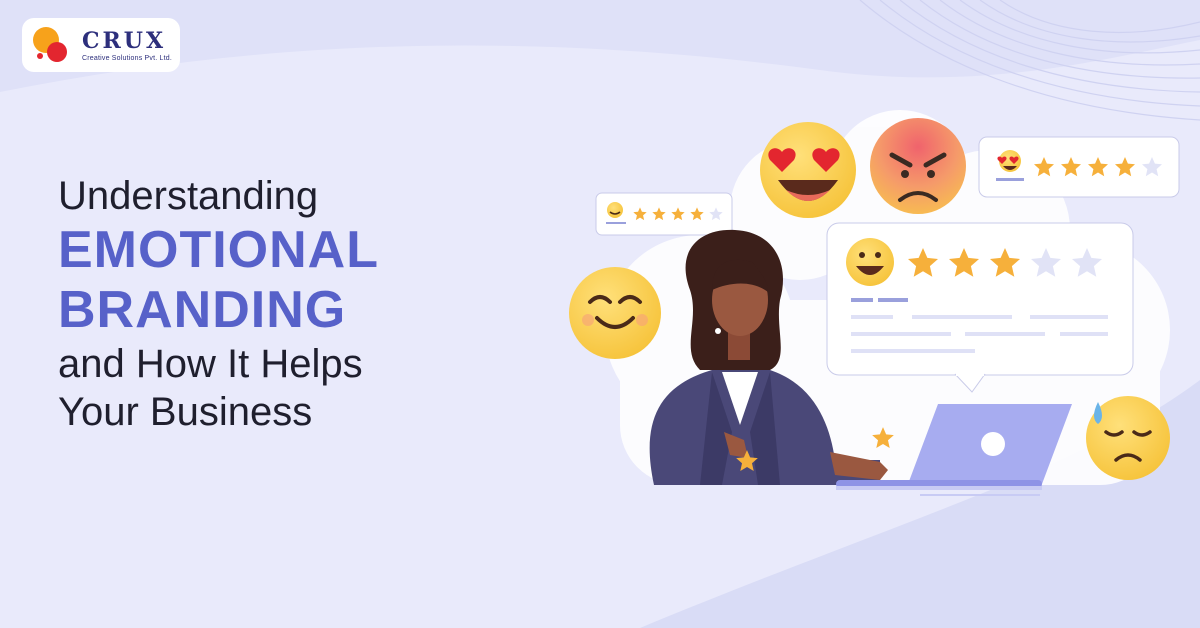 Image resolution: width=1200 pixels, height=628 pixels. Describe the element at coordinates (185, 412) in the screenshot. I see `headline-line-5: Your Business` at that location.